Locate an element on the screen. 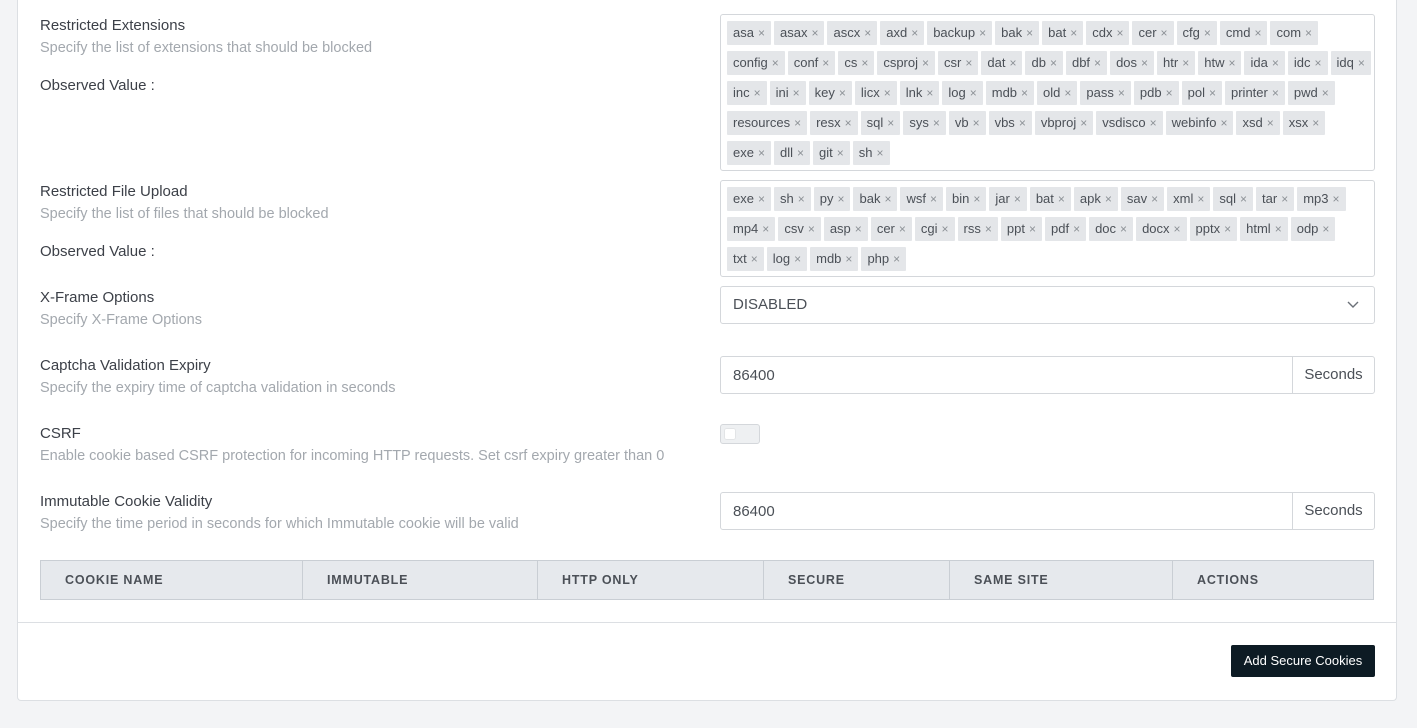  captcha-expiry-input is located at coordinates (1006, 375).